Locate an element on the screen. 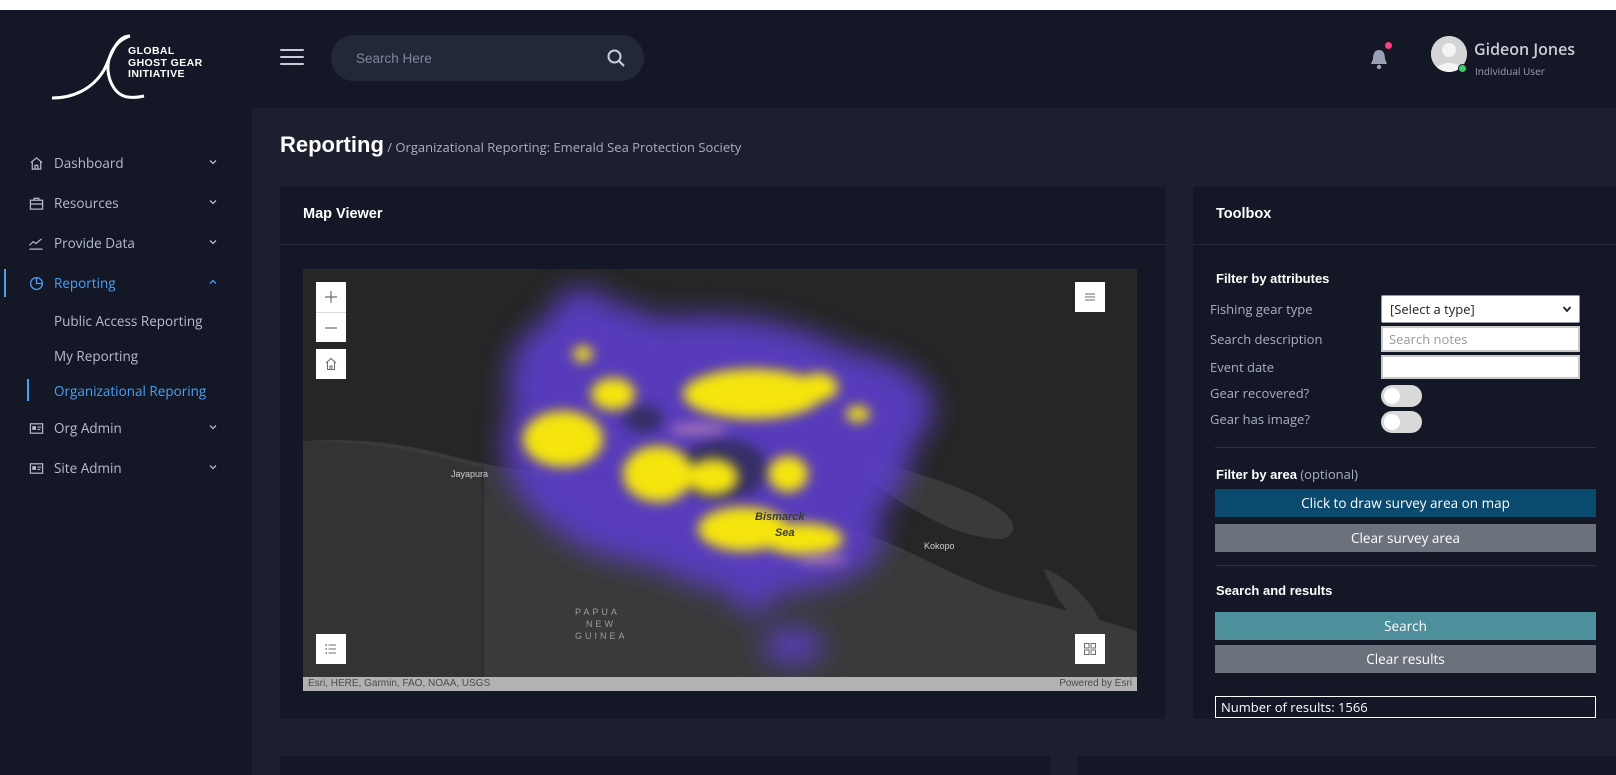  briefcase-icon is located at coordinates (36, 203).